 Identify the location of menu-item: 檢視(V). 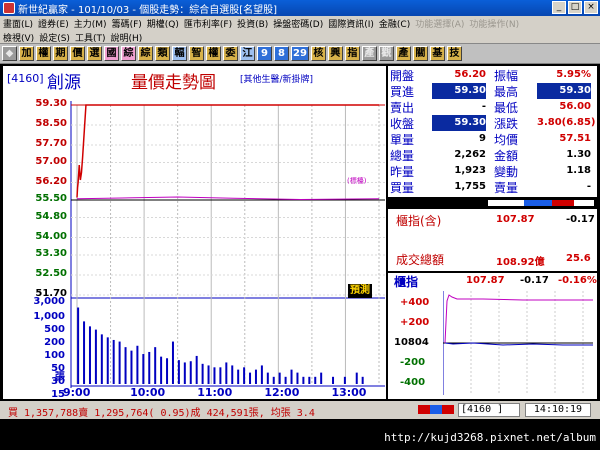
(18, 37).